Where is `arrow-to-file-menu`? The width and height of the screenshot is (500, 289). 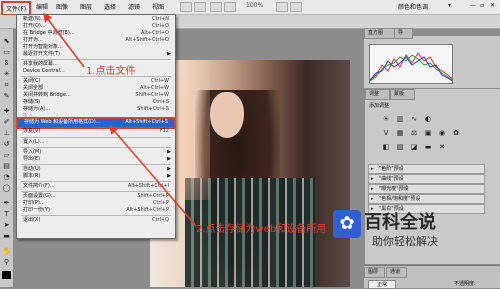 arrow-to-file-menu is located at coordinates (64, 40).